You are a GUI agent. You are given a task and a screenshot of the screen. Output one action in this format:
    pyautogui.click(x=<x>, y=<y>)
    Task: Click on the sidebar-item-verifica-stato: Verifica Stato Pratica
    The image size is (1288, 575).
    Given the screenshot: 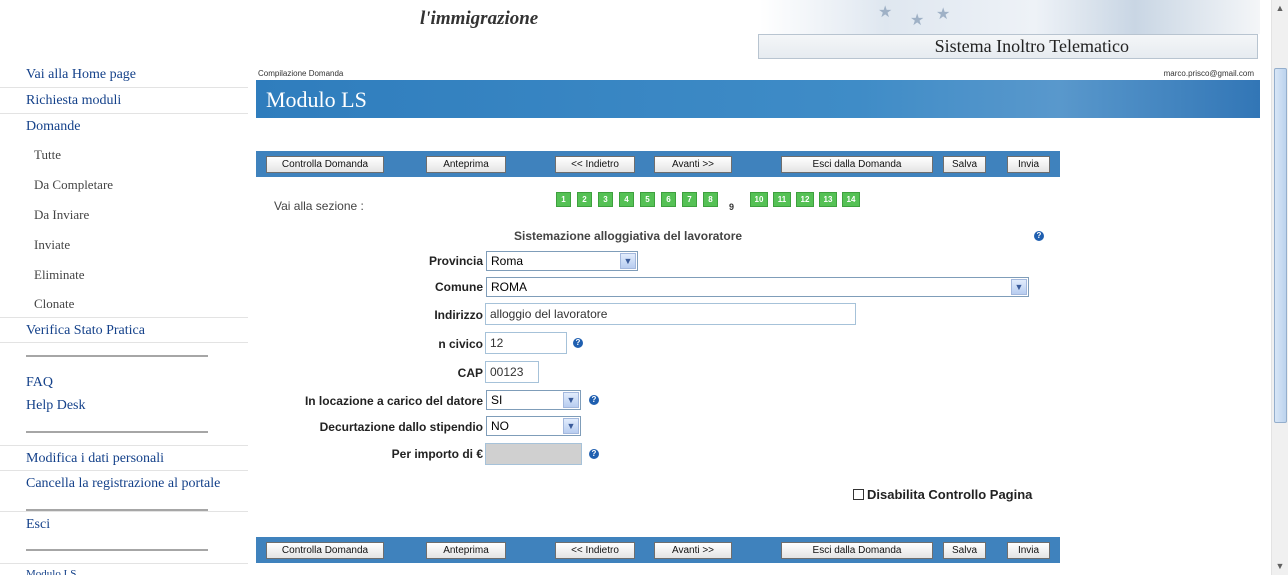 What is the action you would take?
    pyautogui.click(x=124, y=330)
    